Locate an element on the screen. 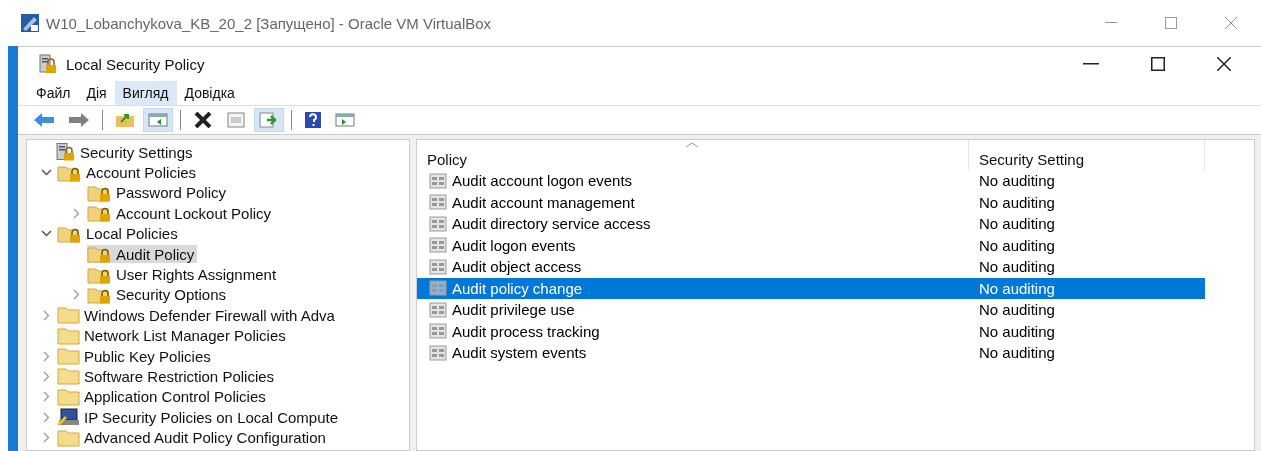 This screenshot has width=1261, height=451. table-cell: Audit account logon events is located at coordinates (542, 181).